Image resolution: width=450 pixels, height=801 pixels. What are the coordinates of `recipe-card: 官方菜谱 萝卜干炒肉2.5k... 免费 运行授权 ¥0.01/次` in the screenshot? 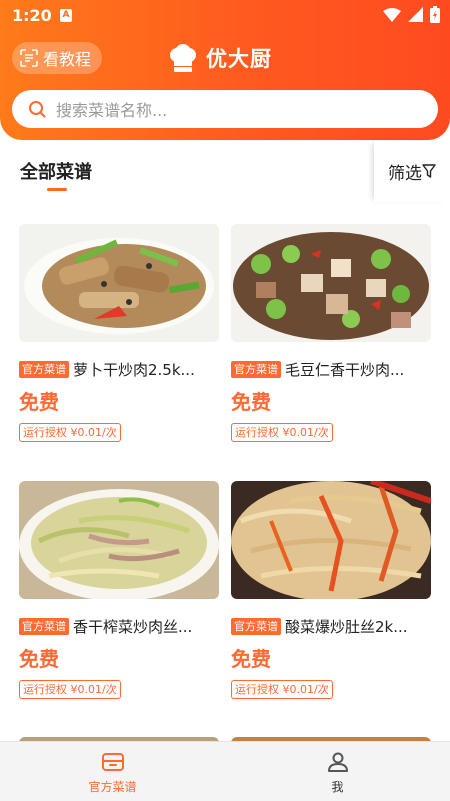 It's located at (119, 333).